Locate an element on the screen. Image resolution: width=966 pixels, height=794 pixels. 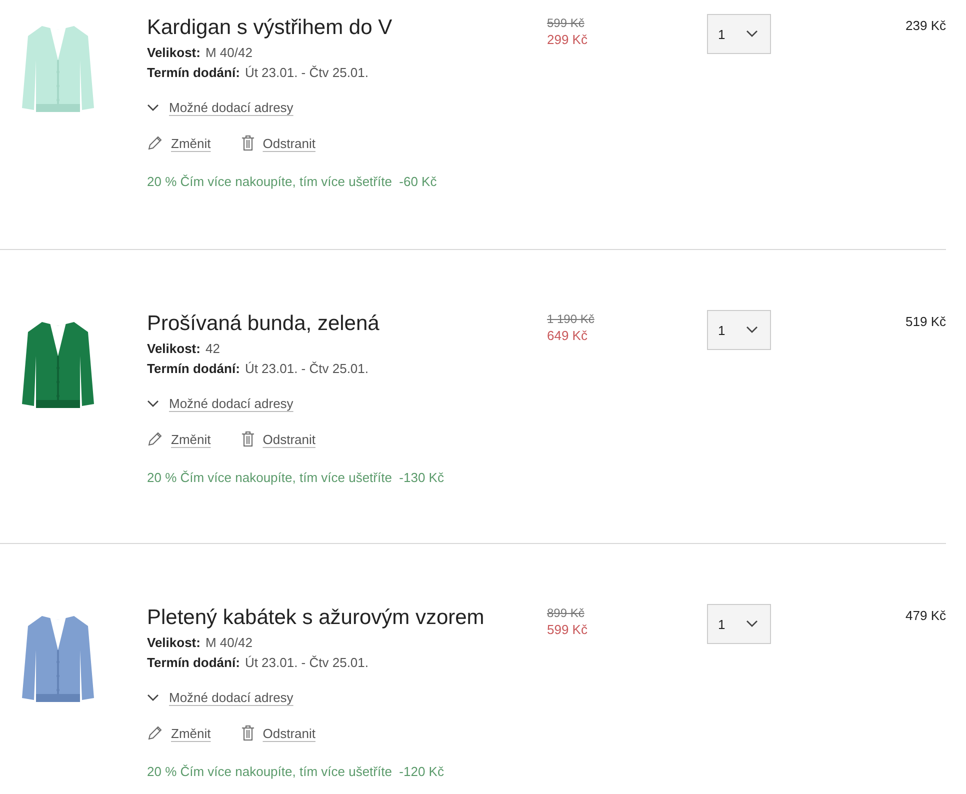
discount-note: 20 % Čím více nakoupíte, tím více ušetříte -60 Kč is located at coordinates (292, 181).